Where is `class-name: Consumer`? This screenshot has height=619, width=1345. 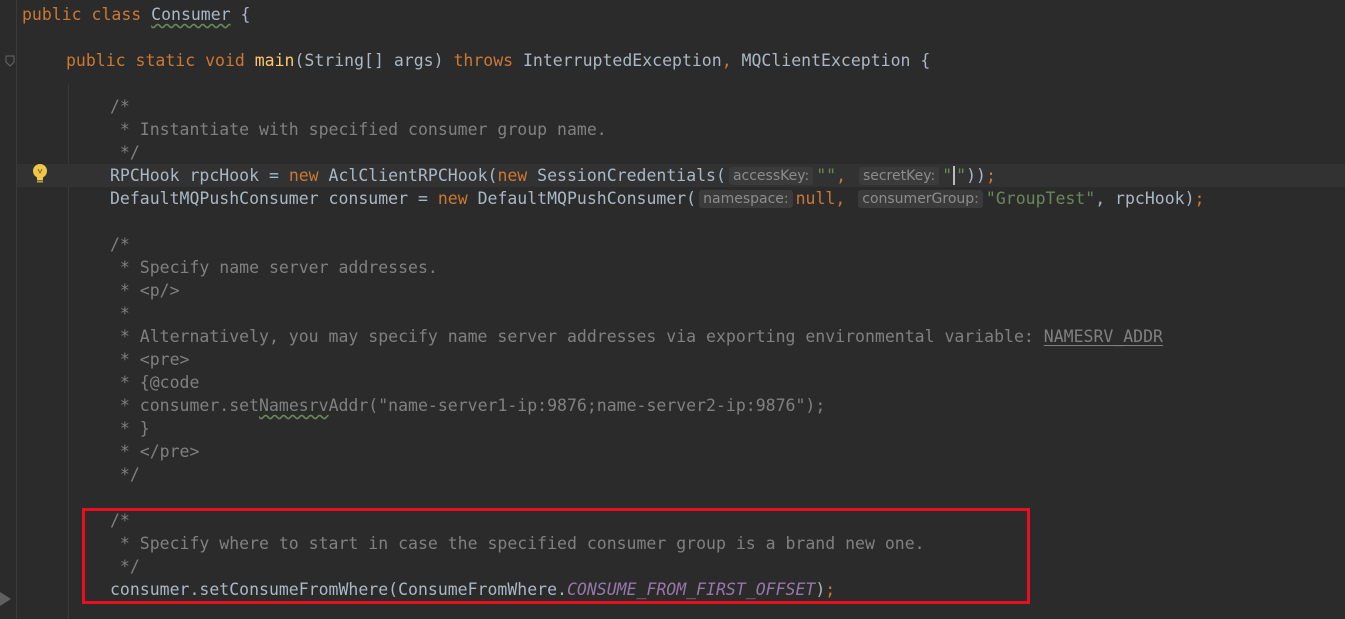 class-name: Consumer is located at coordinates (191, 14).